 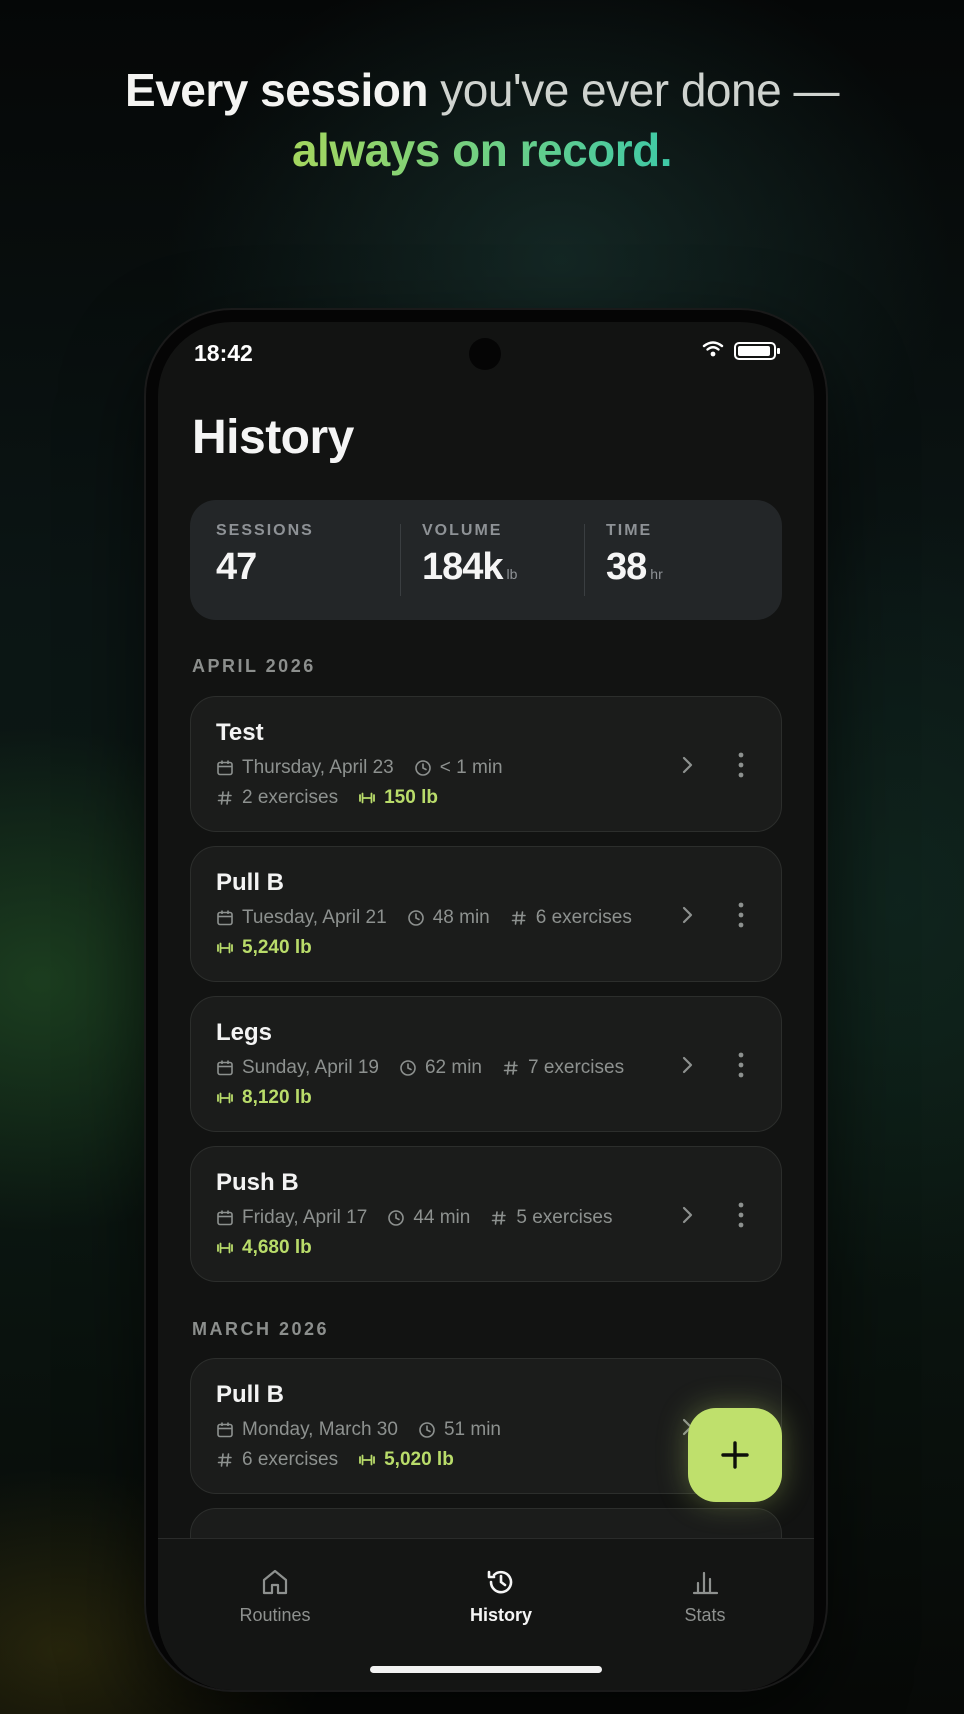 I want to click on stat-value: 184k, so click(x=463, y=567).